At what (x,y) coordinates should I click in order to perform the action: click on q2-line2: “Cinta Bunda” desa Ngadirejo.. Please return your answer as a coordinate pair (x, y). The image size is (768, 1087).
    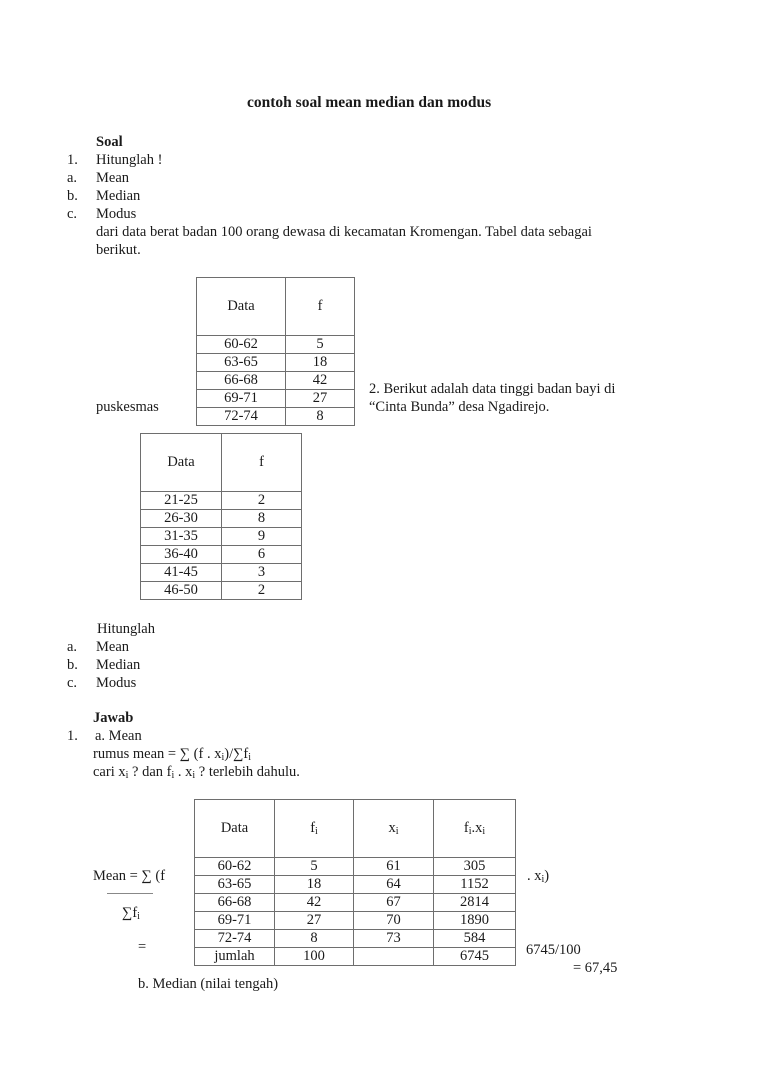
    Looking at the image, I should click on (459, 407).